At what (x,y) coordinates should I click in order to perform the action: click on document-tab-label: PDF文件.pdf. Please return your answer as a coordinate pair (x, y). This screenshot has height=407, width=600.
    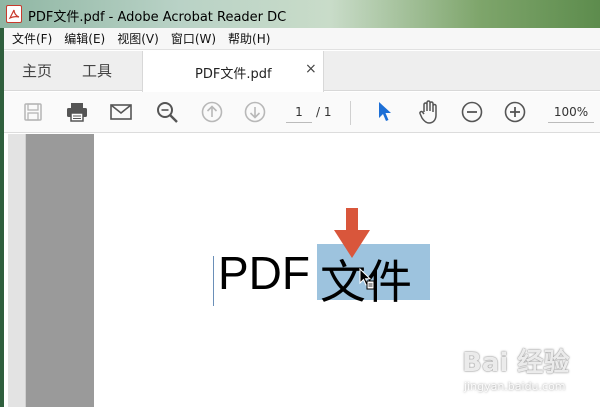
    Looking at the image, I should click on (233, 74).